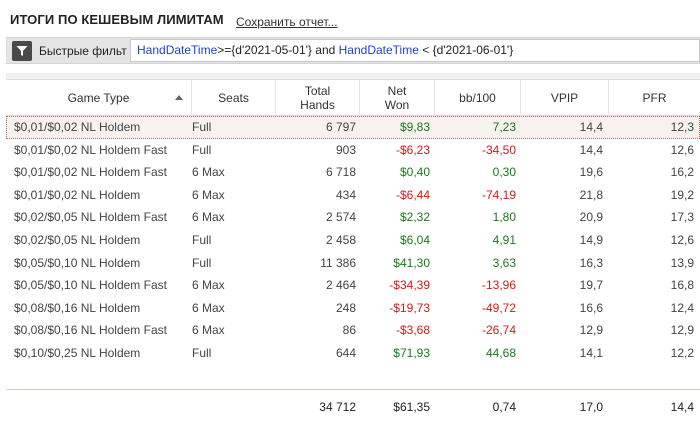 This screenshot has height=423, width=700. Describe the element at coordinates (682, 194) in the screenshot. I see `cell-pfr: 19,2` at that location.